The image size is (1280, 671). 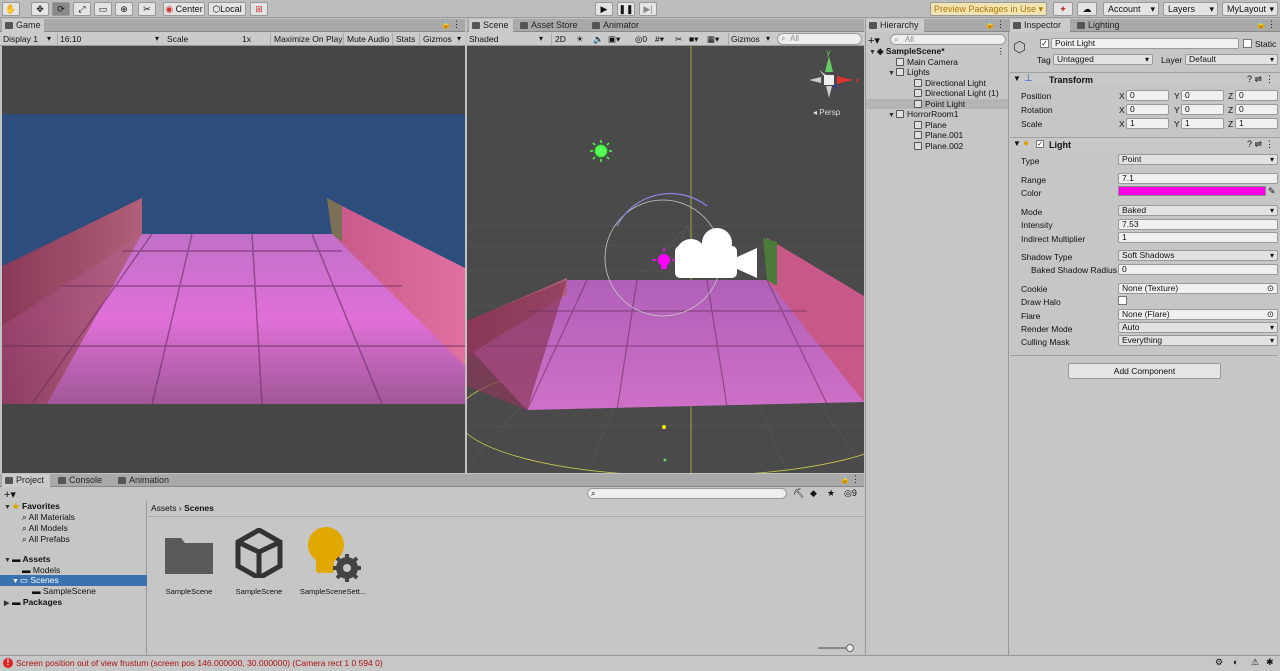 I want to click on rect-tool-button: ▭, so click(x=103, y=9).